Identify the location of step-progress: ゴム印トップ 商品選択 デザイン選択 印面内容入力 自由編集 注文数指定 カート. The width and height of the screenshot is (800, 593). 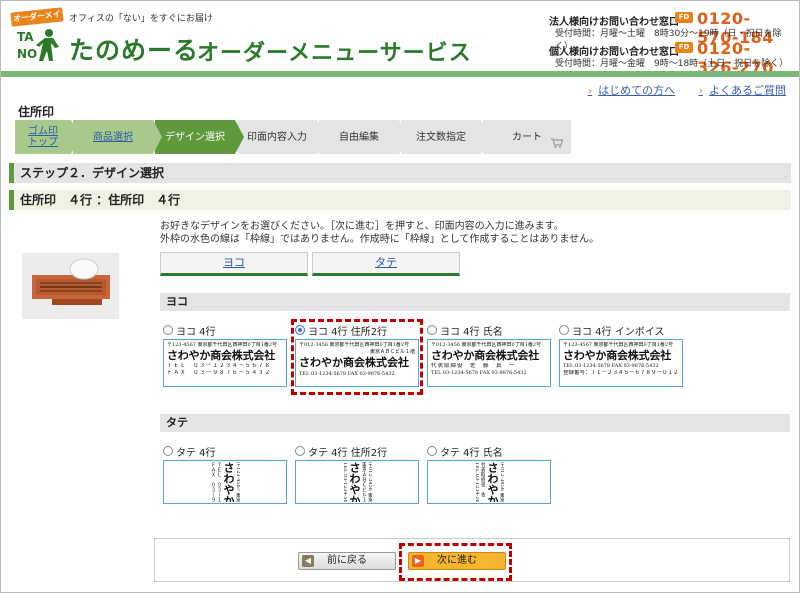
(293, 137).